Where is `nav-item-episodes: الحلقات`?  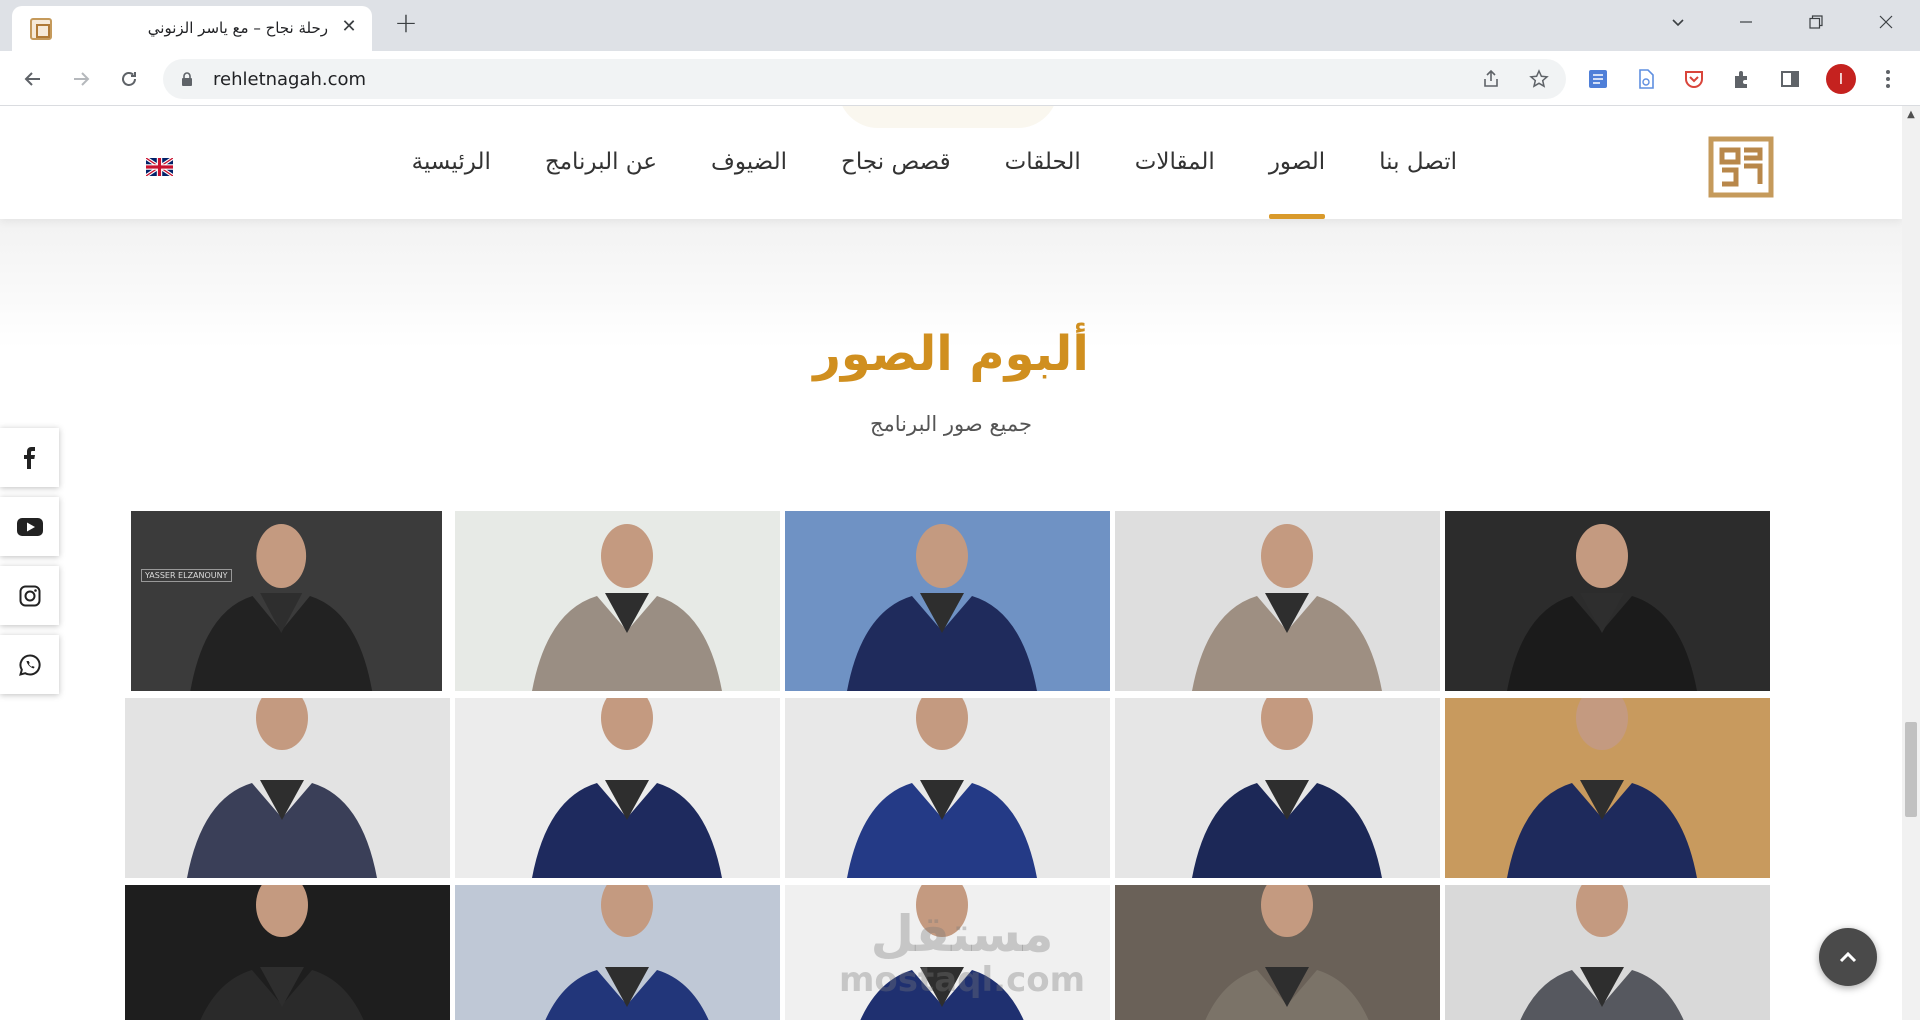 nav-item-episodes: الحلقات is located at coordinates (1043, 162).